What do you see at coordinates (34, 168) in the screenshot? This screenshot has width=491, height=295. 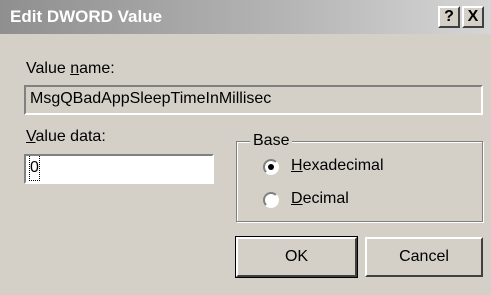 I see `value-data-text: 0` at bounding box center [34, 168].